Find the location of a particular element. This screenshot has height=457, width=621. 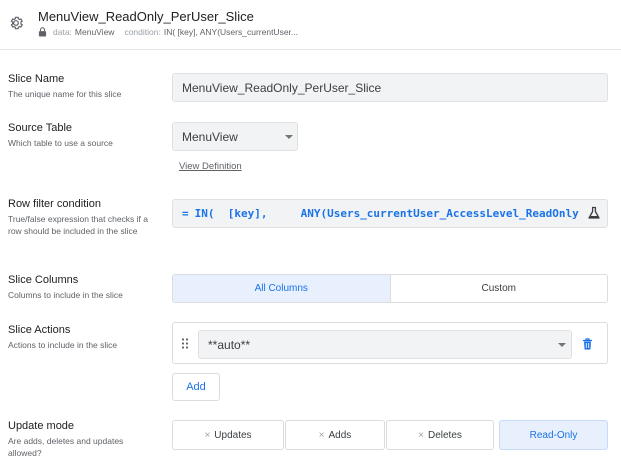

slice-name-description: The unique name for this slice is located at coordinates (65, 94).